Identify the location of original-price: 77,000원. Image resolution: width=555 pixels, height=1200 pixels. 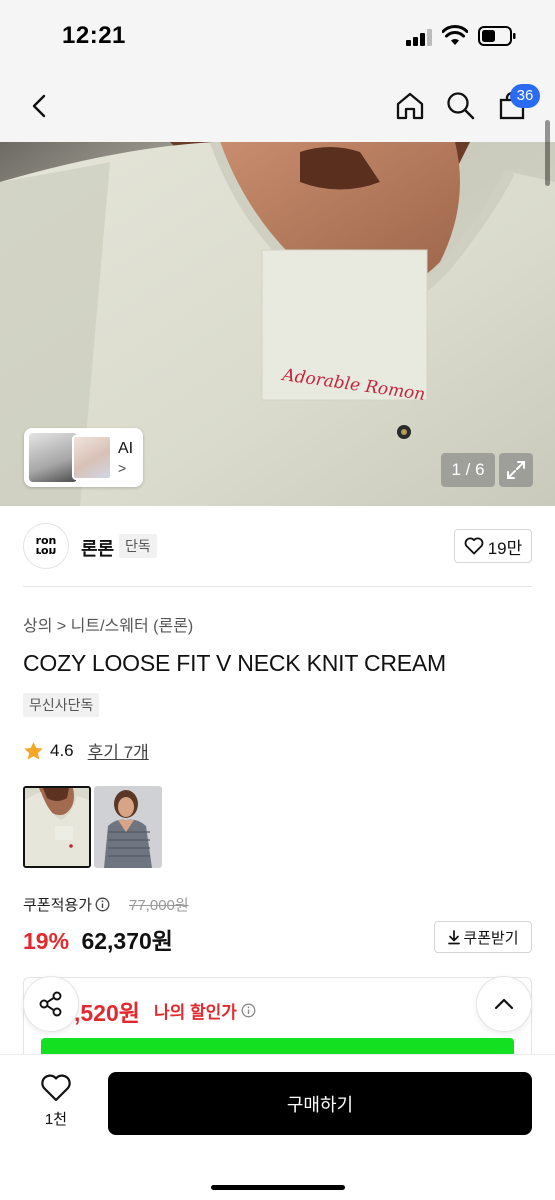
(159, 905).